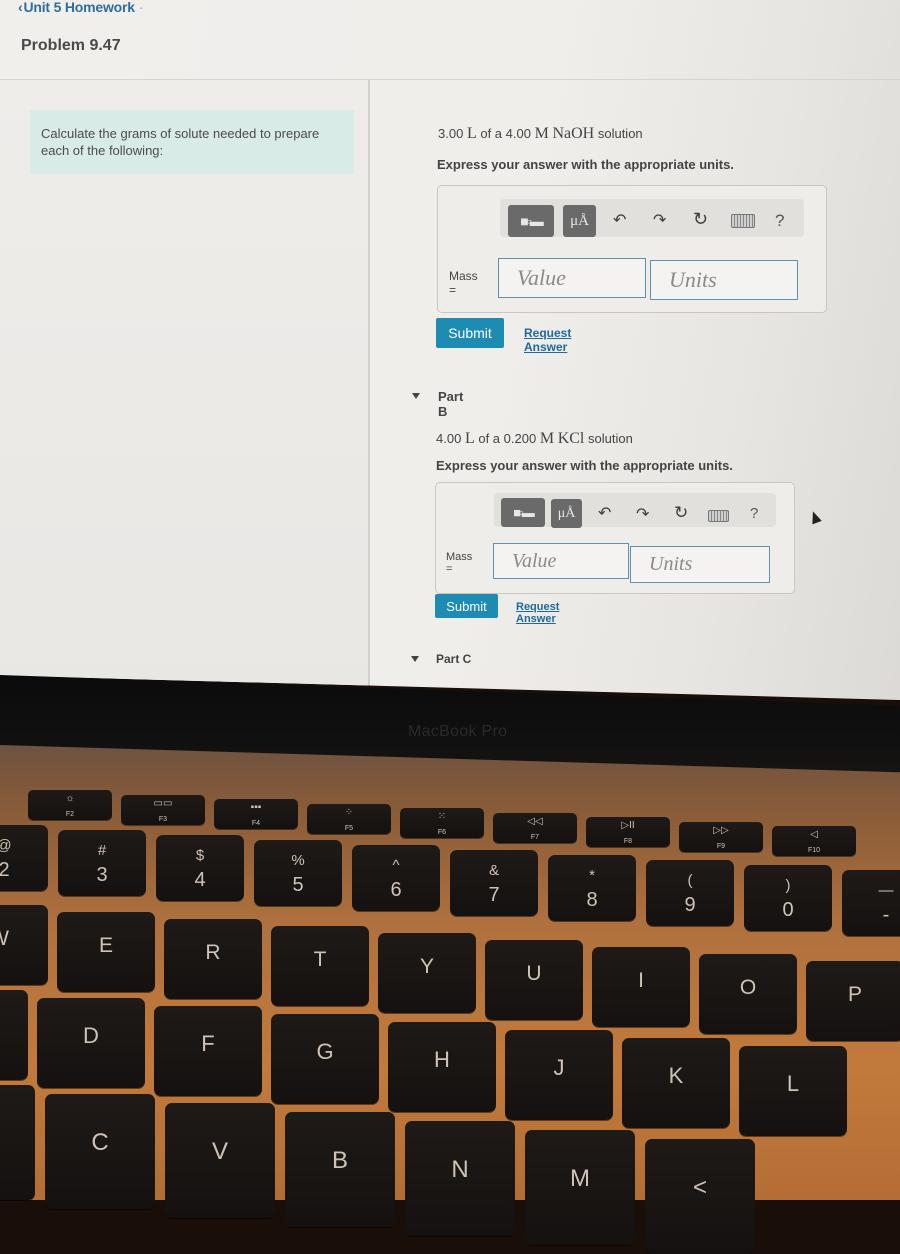 Image resolution: width=900 pixels, height=1254 pixels. I want to click on function-key-f3: ▭▭ F3, so click(163, 809).